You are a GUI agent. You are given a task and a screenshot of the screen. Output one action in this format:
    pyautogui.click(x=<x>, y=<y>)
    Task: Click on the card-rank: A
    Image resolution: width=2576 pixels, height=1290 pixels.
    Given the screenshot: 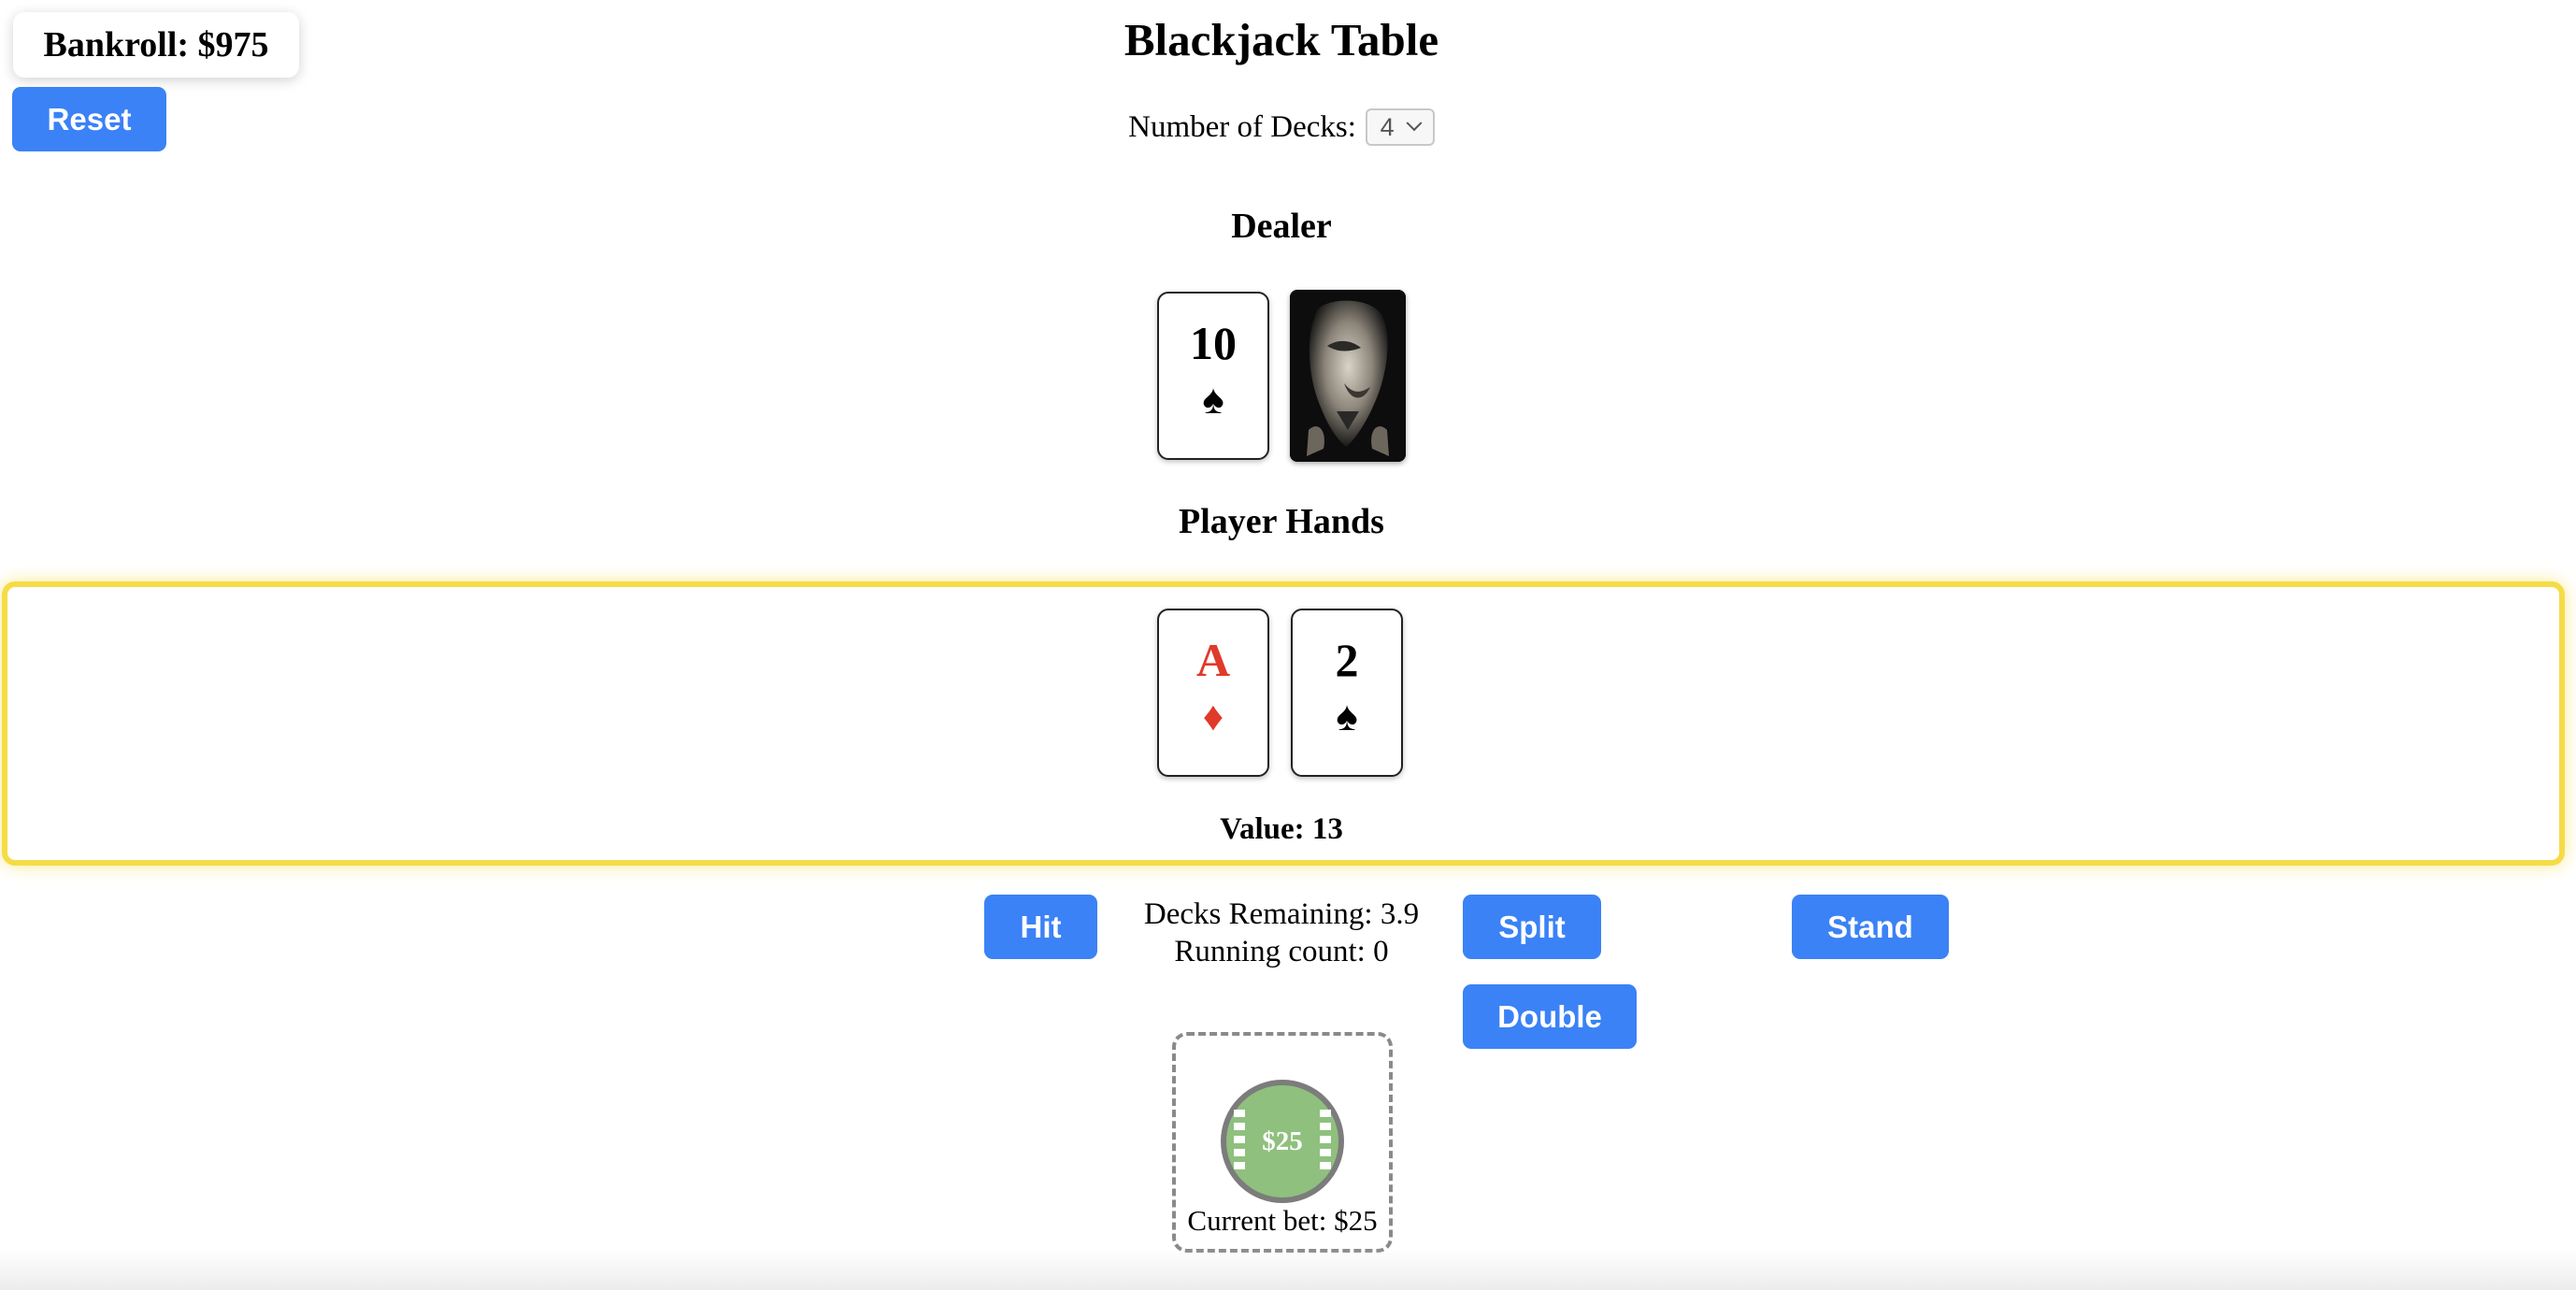 What is the action you would take?
    pyautogui.click(x=1213, y=660)
    